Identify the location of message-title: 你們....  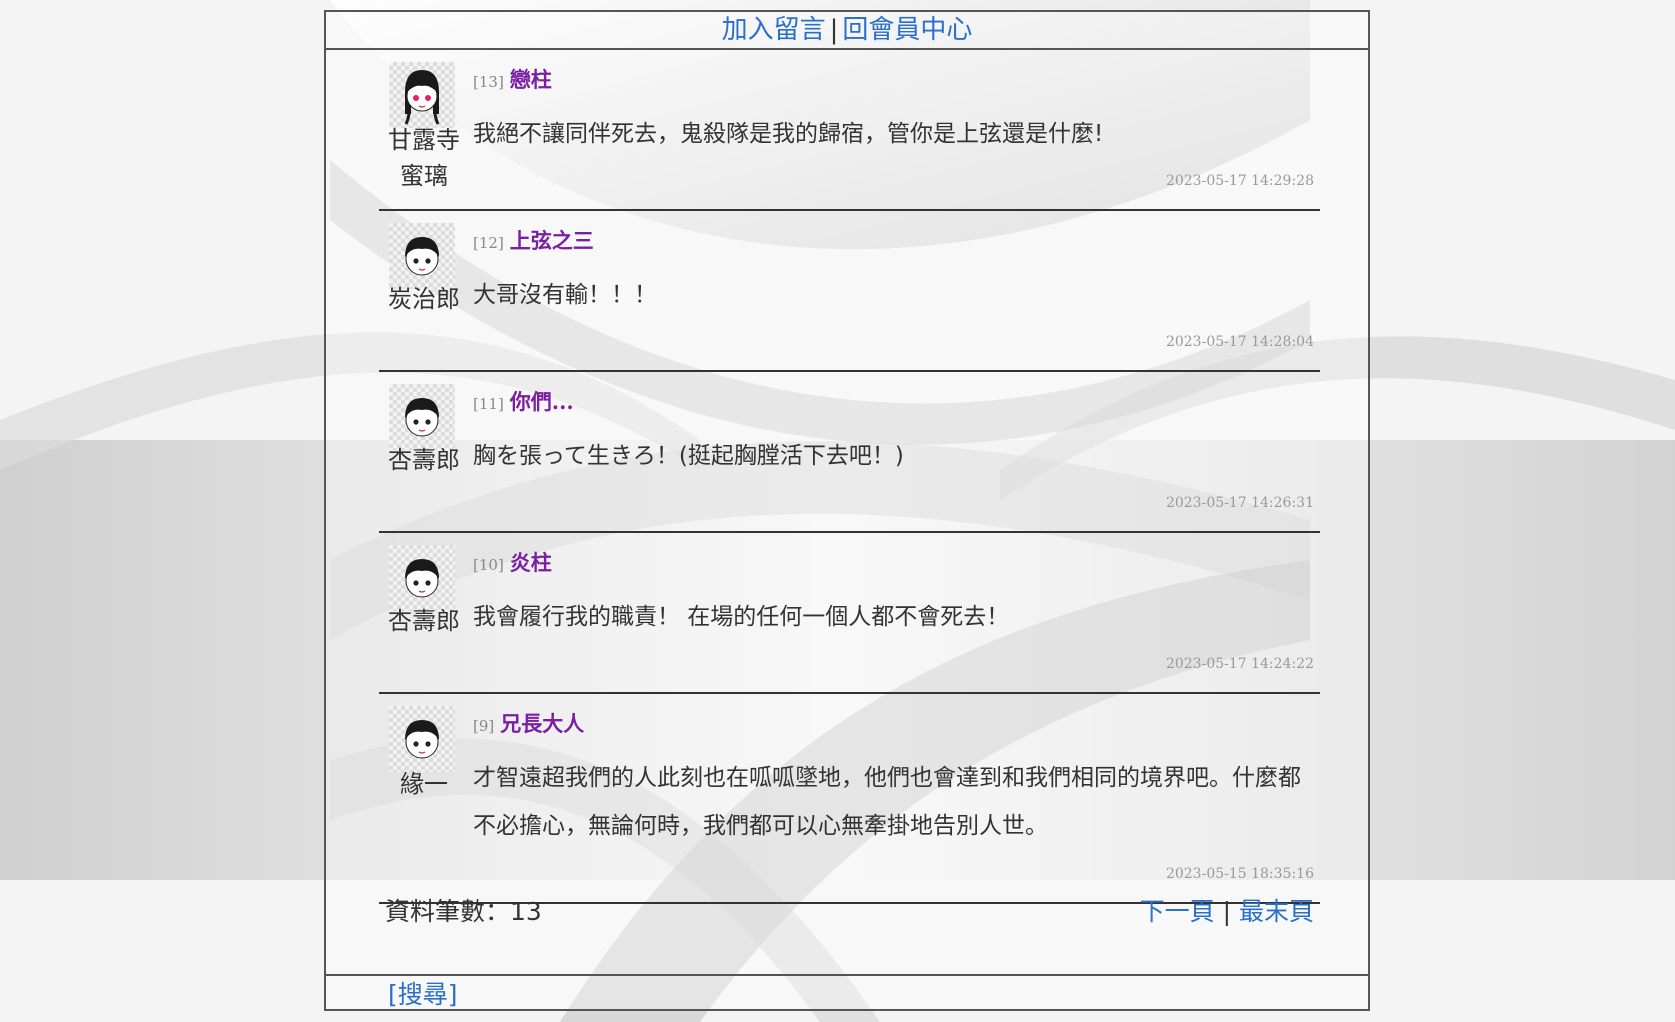
(541, 401).